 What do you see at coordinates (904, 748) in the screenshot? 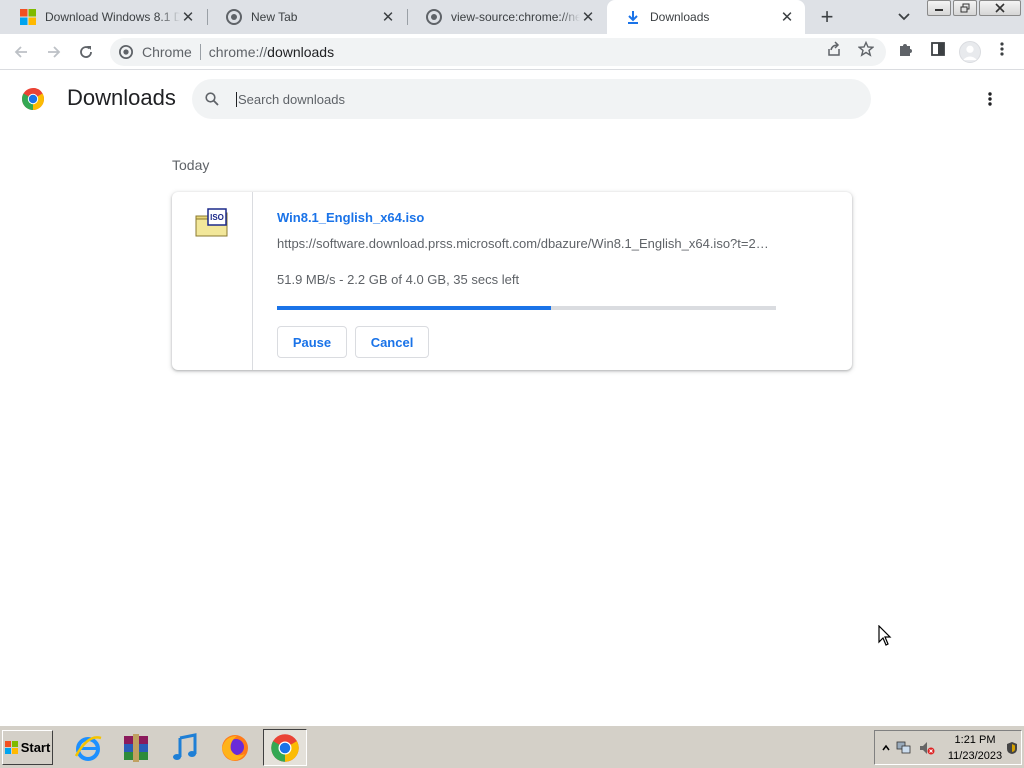
I see `network-icon` at bounding box center [904, 748].